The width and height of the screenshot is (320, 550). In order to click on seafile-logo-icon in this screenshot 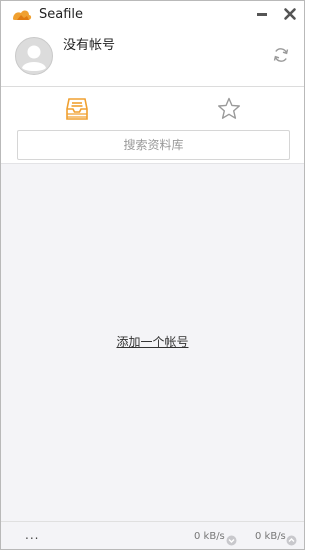, I will do `click(22, 15)`.